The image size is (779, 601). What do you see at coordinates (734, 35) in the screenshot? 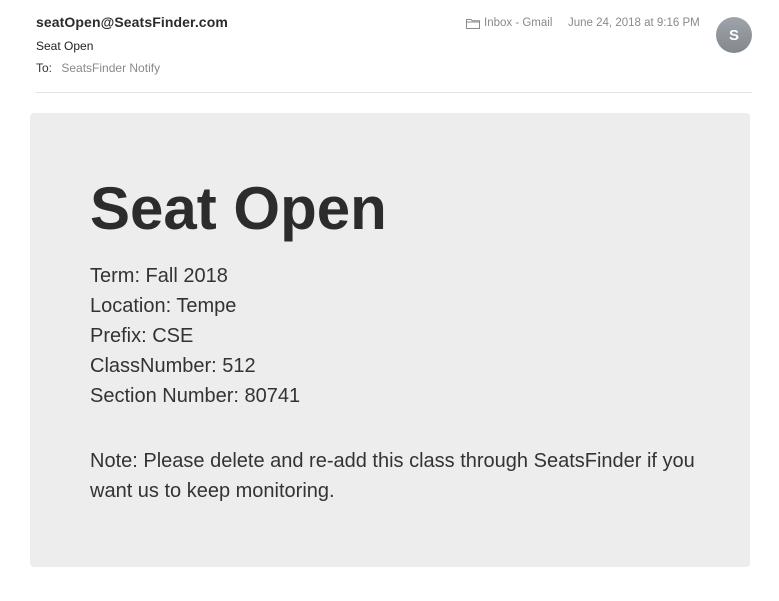
I see `sender-avatar: S` at bounding box center [734, 35].